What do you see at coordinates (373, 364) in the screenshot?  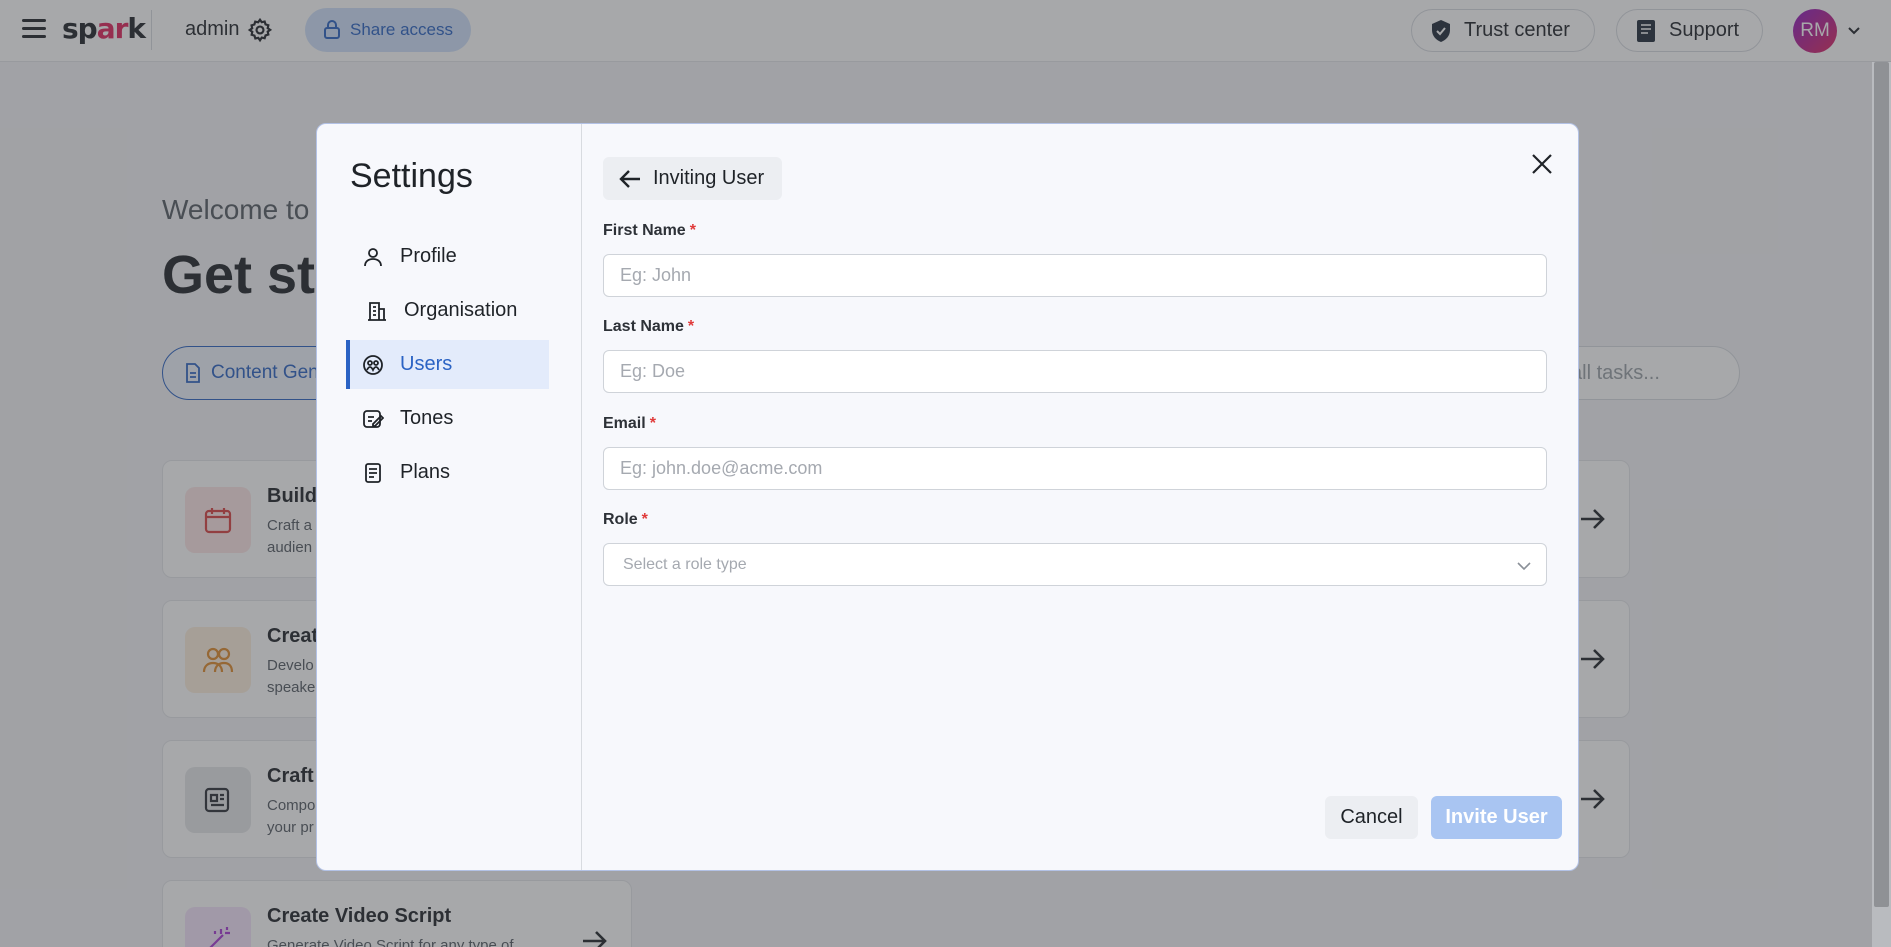 I see `users-icon` at bounding box center [373, 364].